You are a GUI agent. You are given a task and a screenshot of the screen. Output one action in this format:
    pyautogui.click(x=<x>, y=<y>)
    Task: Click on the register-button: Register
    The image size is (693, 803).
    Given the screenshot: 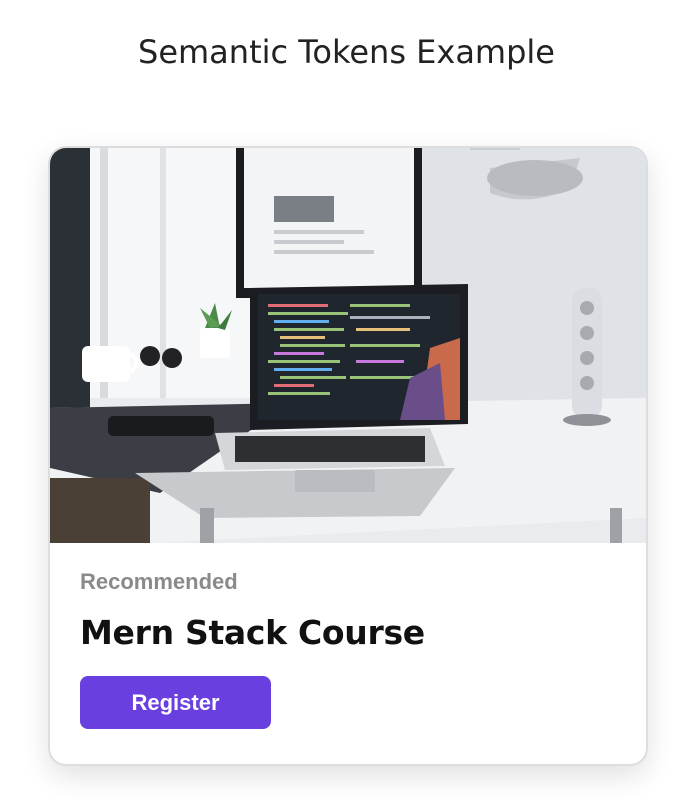 What is the action you would take?
    pyautogui.click(x=175, y=702)
    